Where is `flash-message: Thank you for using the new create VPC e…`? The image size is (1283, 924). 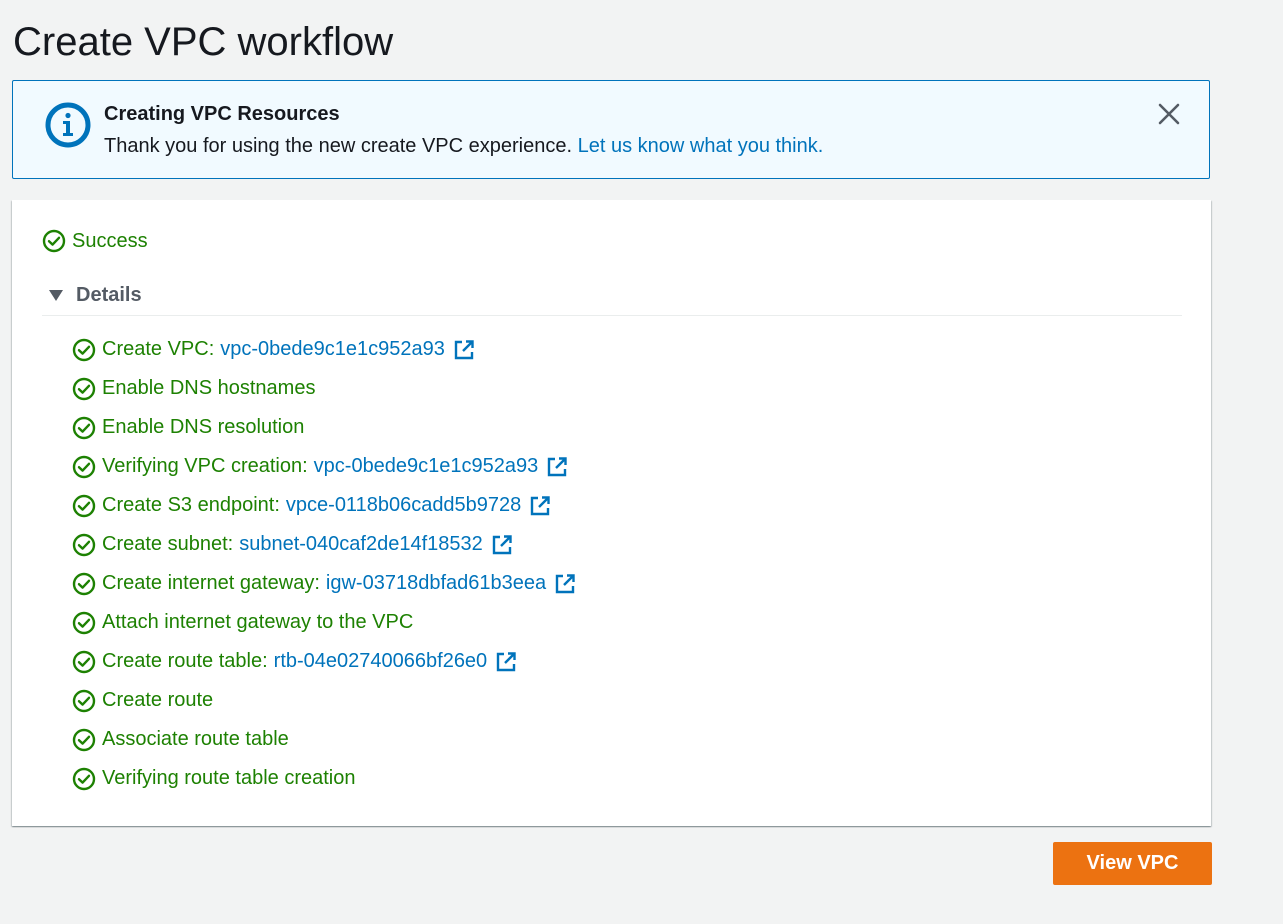
flash-message: Thank you for using the new create VPC e… is located at coordinates (463, 146).